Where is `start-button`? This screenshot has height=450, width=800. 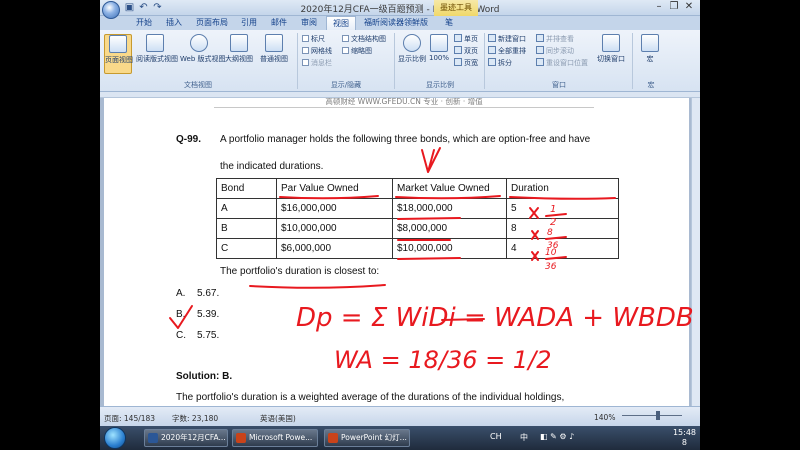 start-button is located at coordinates (115, 438).